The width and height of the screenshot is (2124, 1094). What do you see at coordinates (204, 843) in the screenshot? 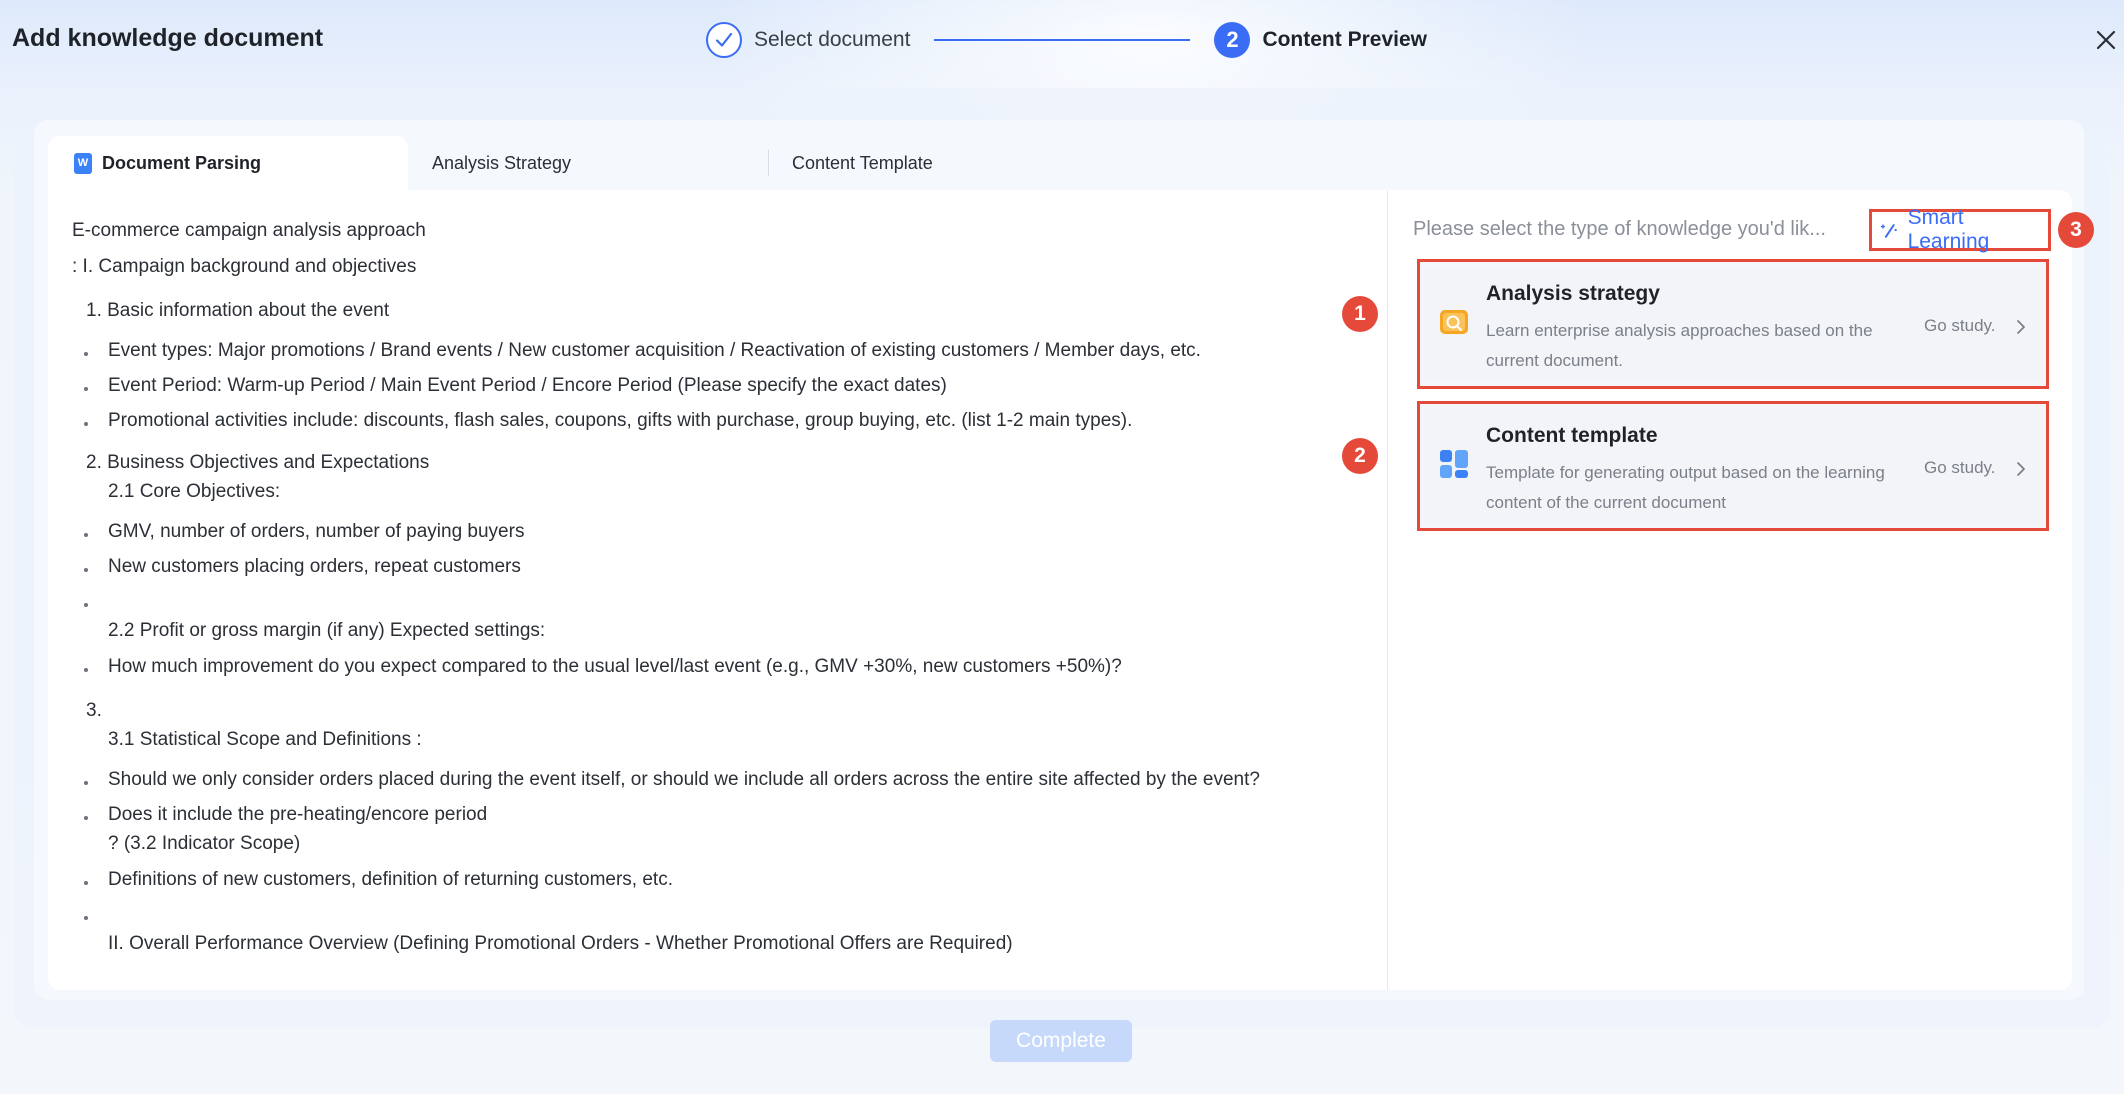
I see `doc-line: ? (3.2 Indicator Scope)` at bounding box center [204, 843].